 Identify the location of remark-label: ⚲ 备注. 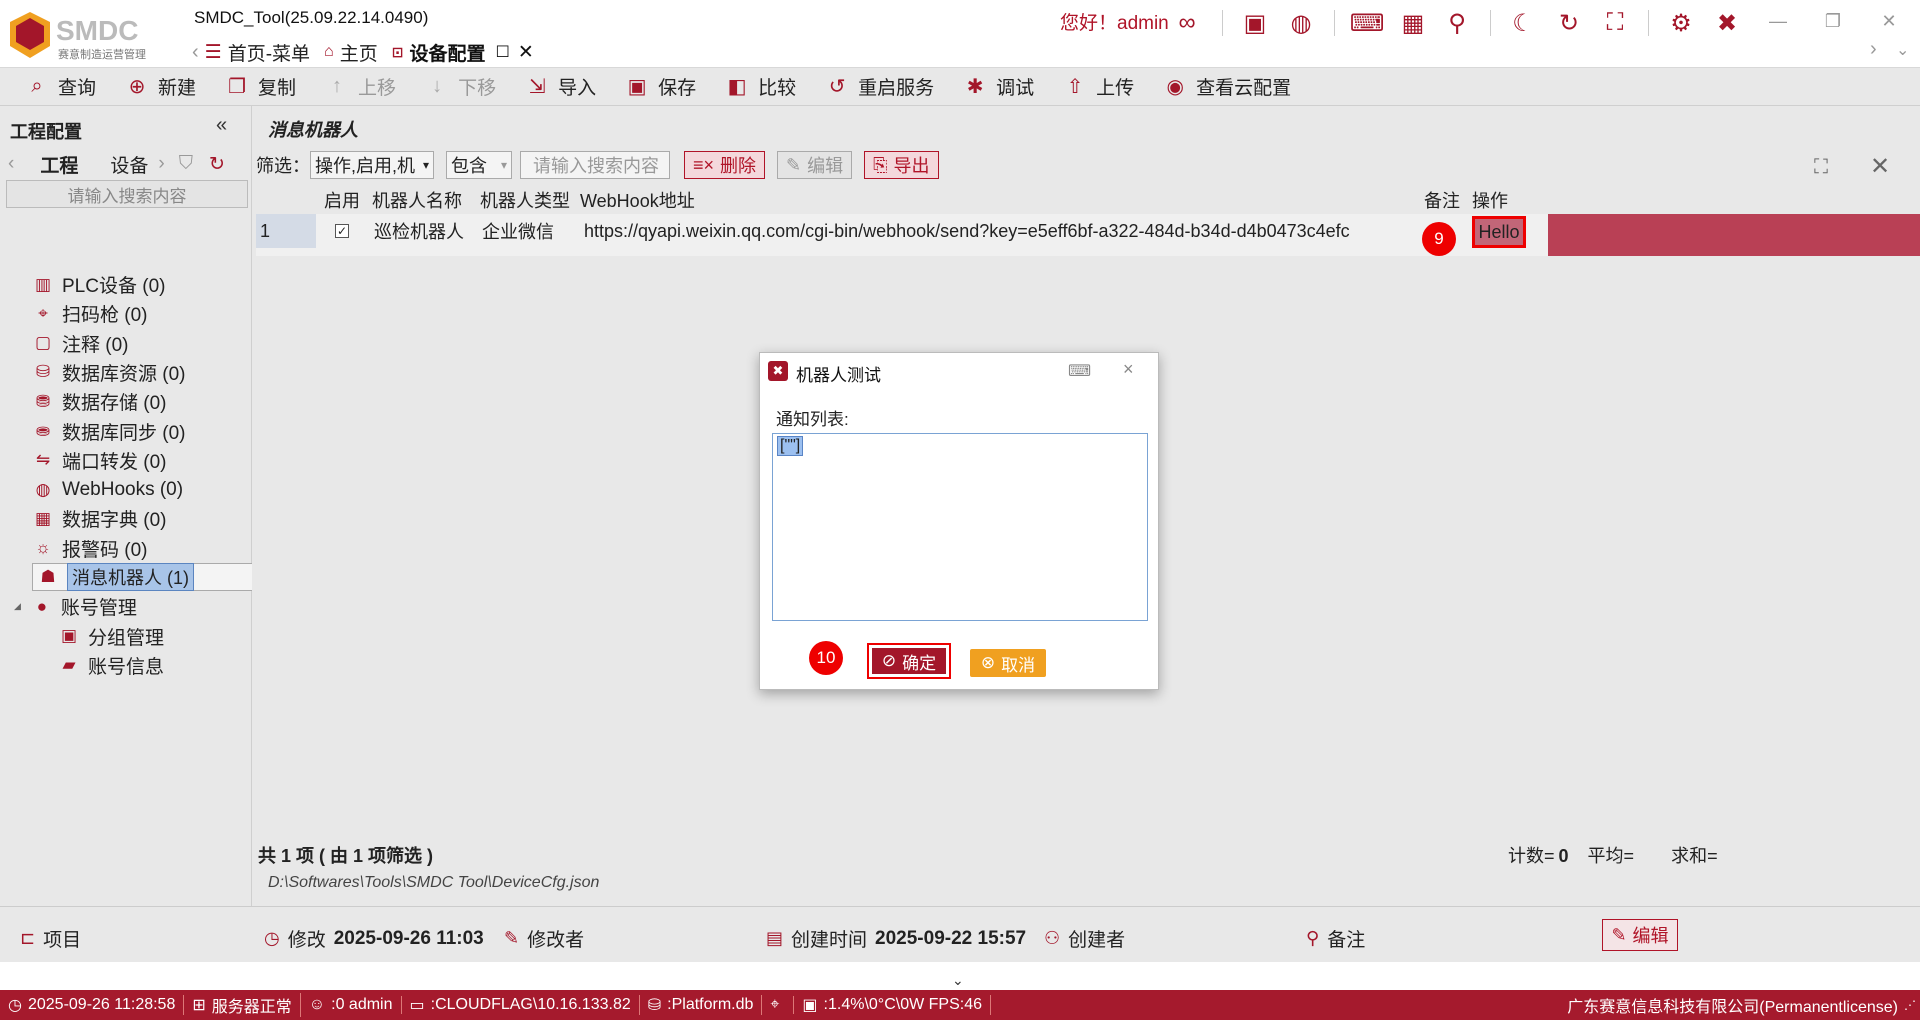
(1336, 939).